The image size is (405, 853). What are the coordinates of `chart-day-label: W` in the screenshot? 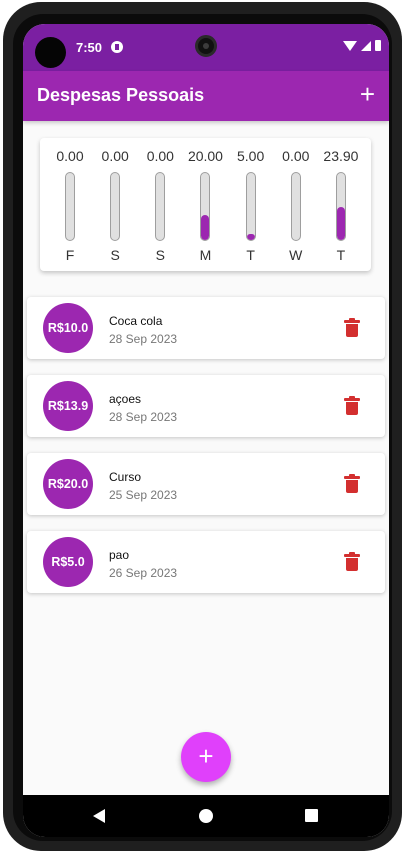 It's located at (296, 255).